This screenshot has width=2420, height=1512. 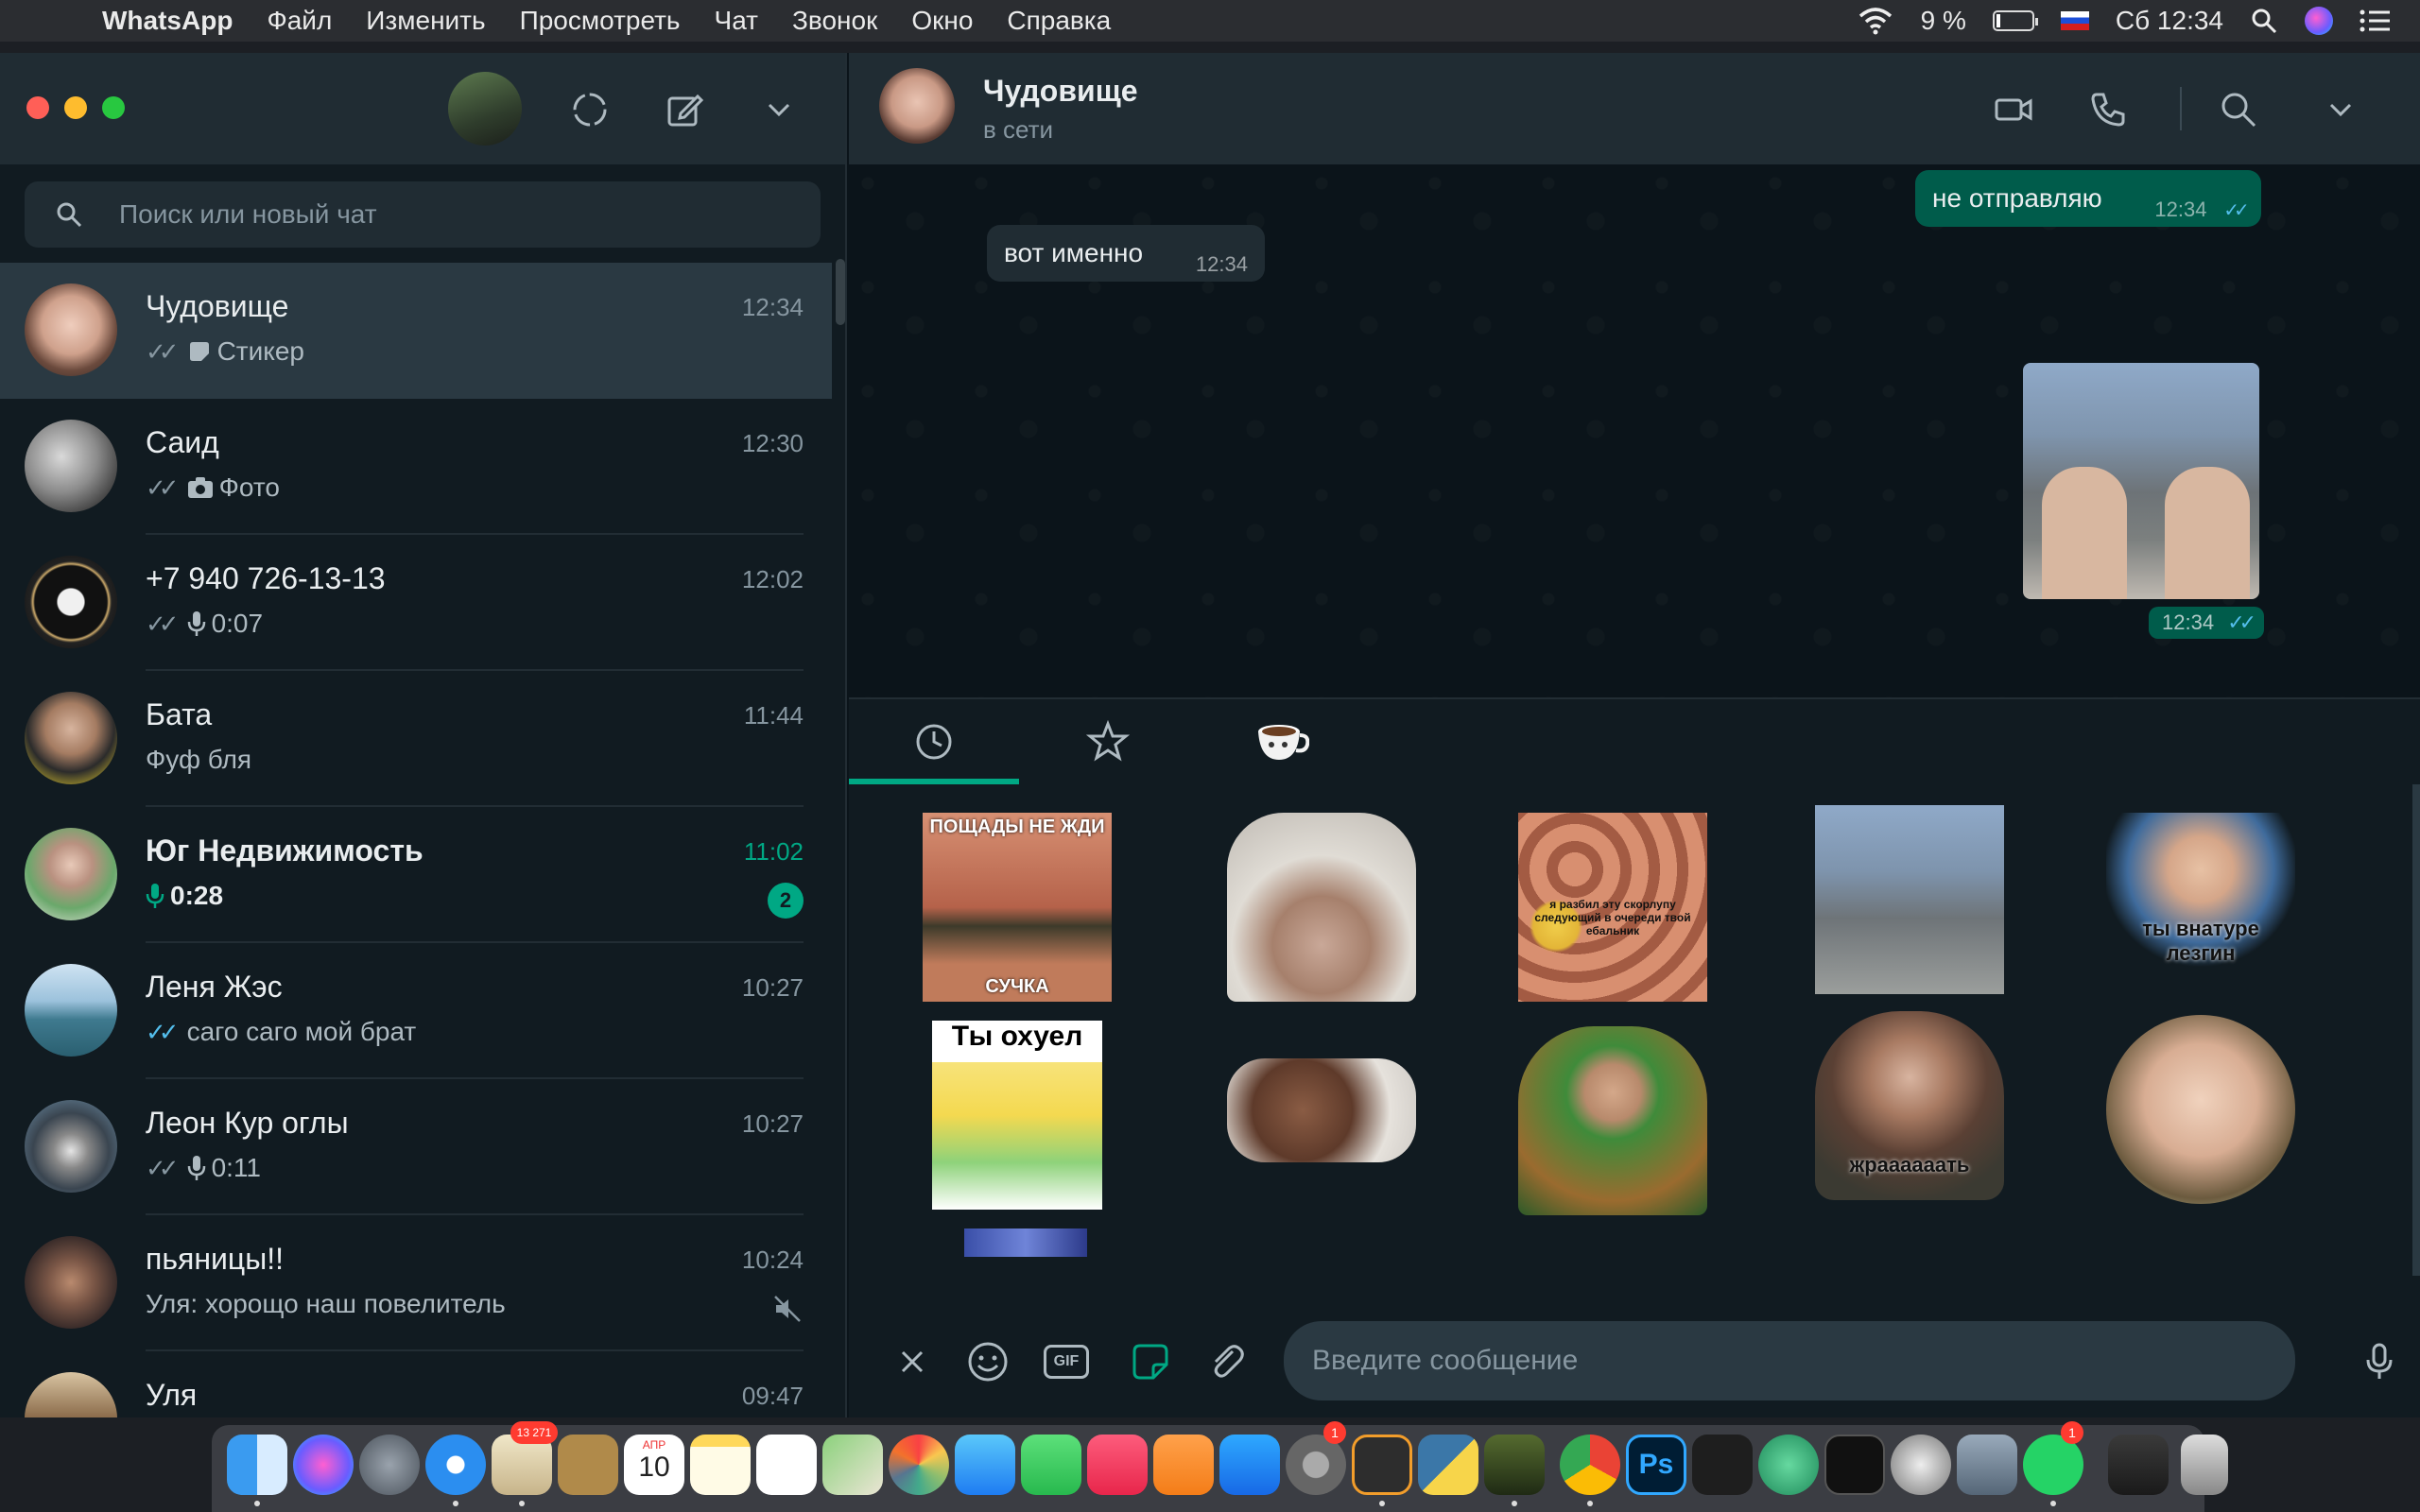 What do you see at coordinates (2200, 941) in the screenshot?
I see `sticker-caption: ты внатуре лезгин` at bounding box center [2200, 941].